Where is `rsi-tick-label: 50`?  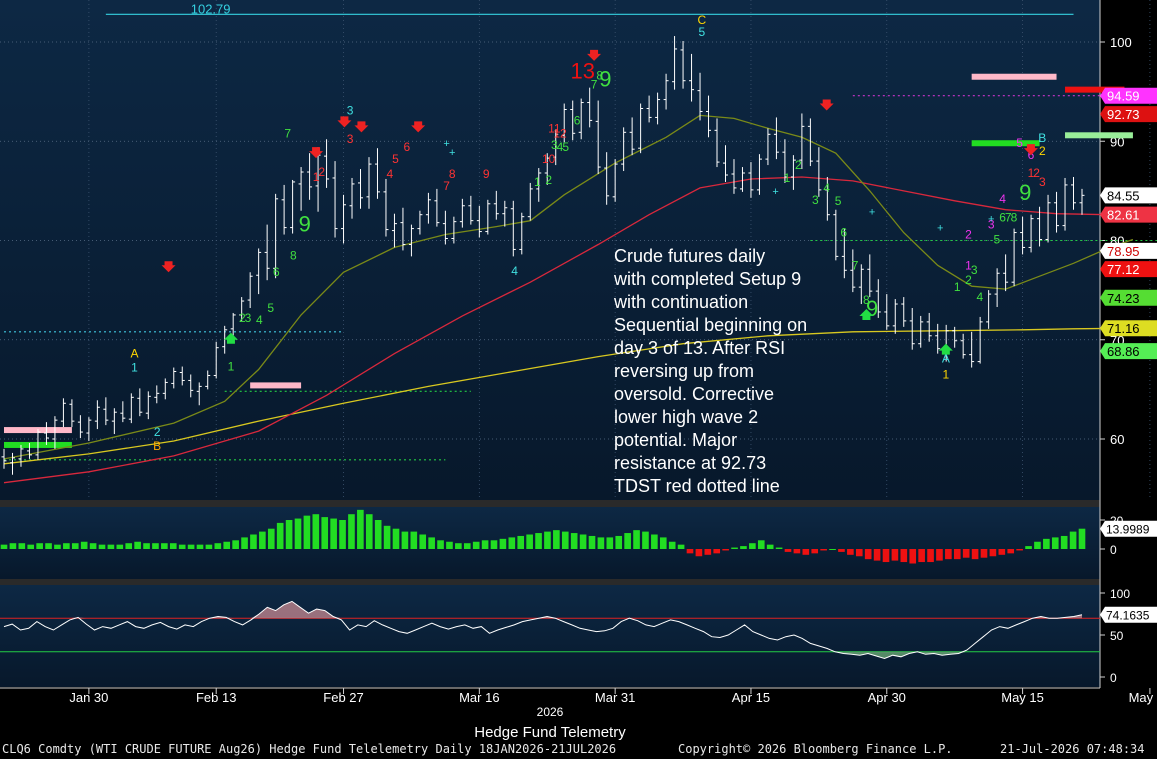 rsi-tick-label: 50 is located at coordinates (1117, 636).